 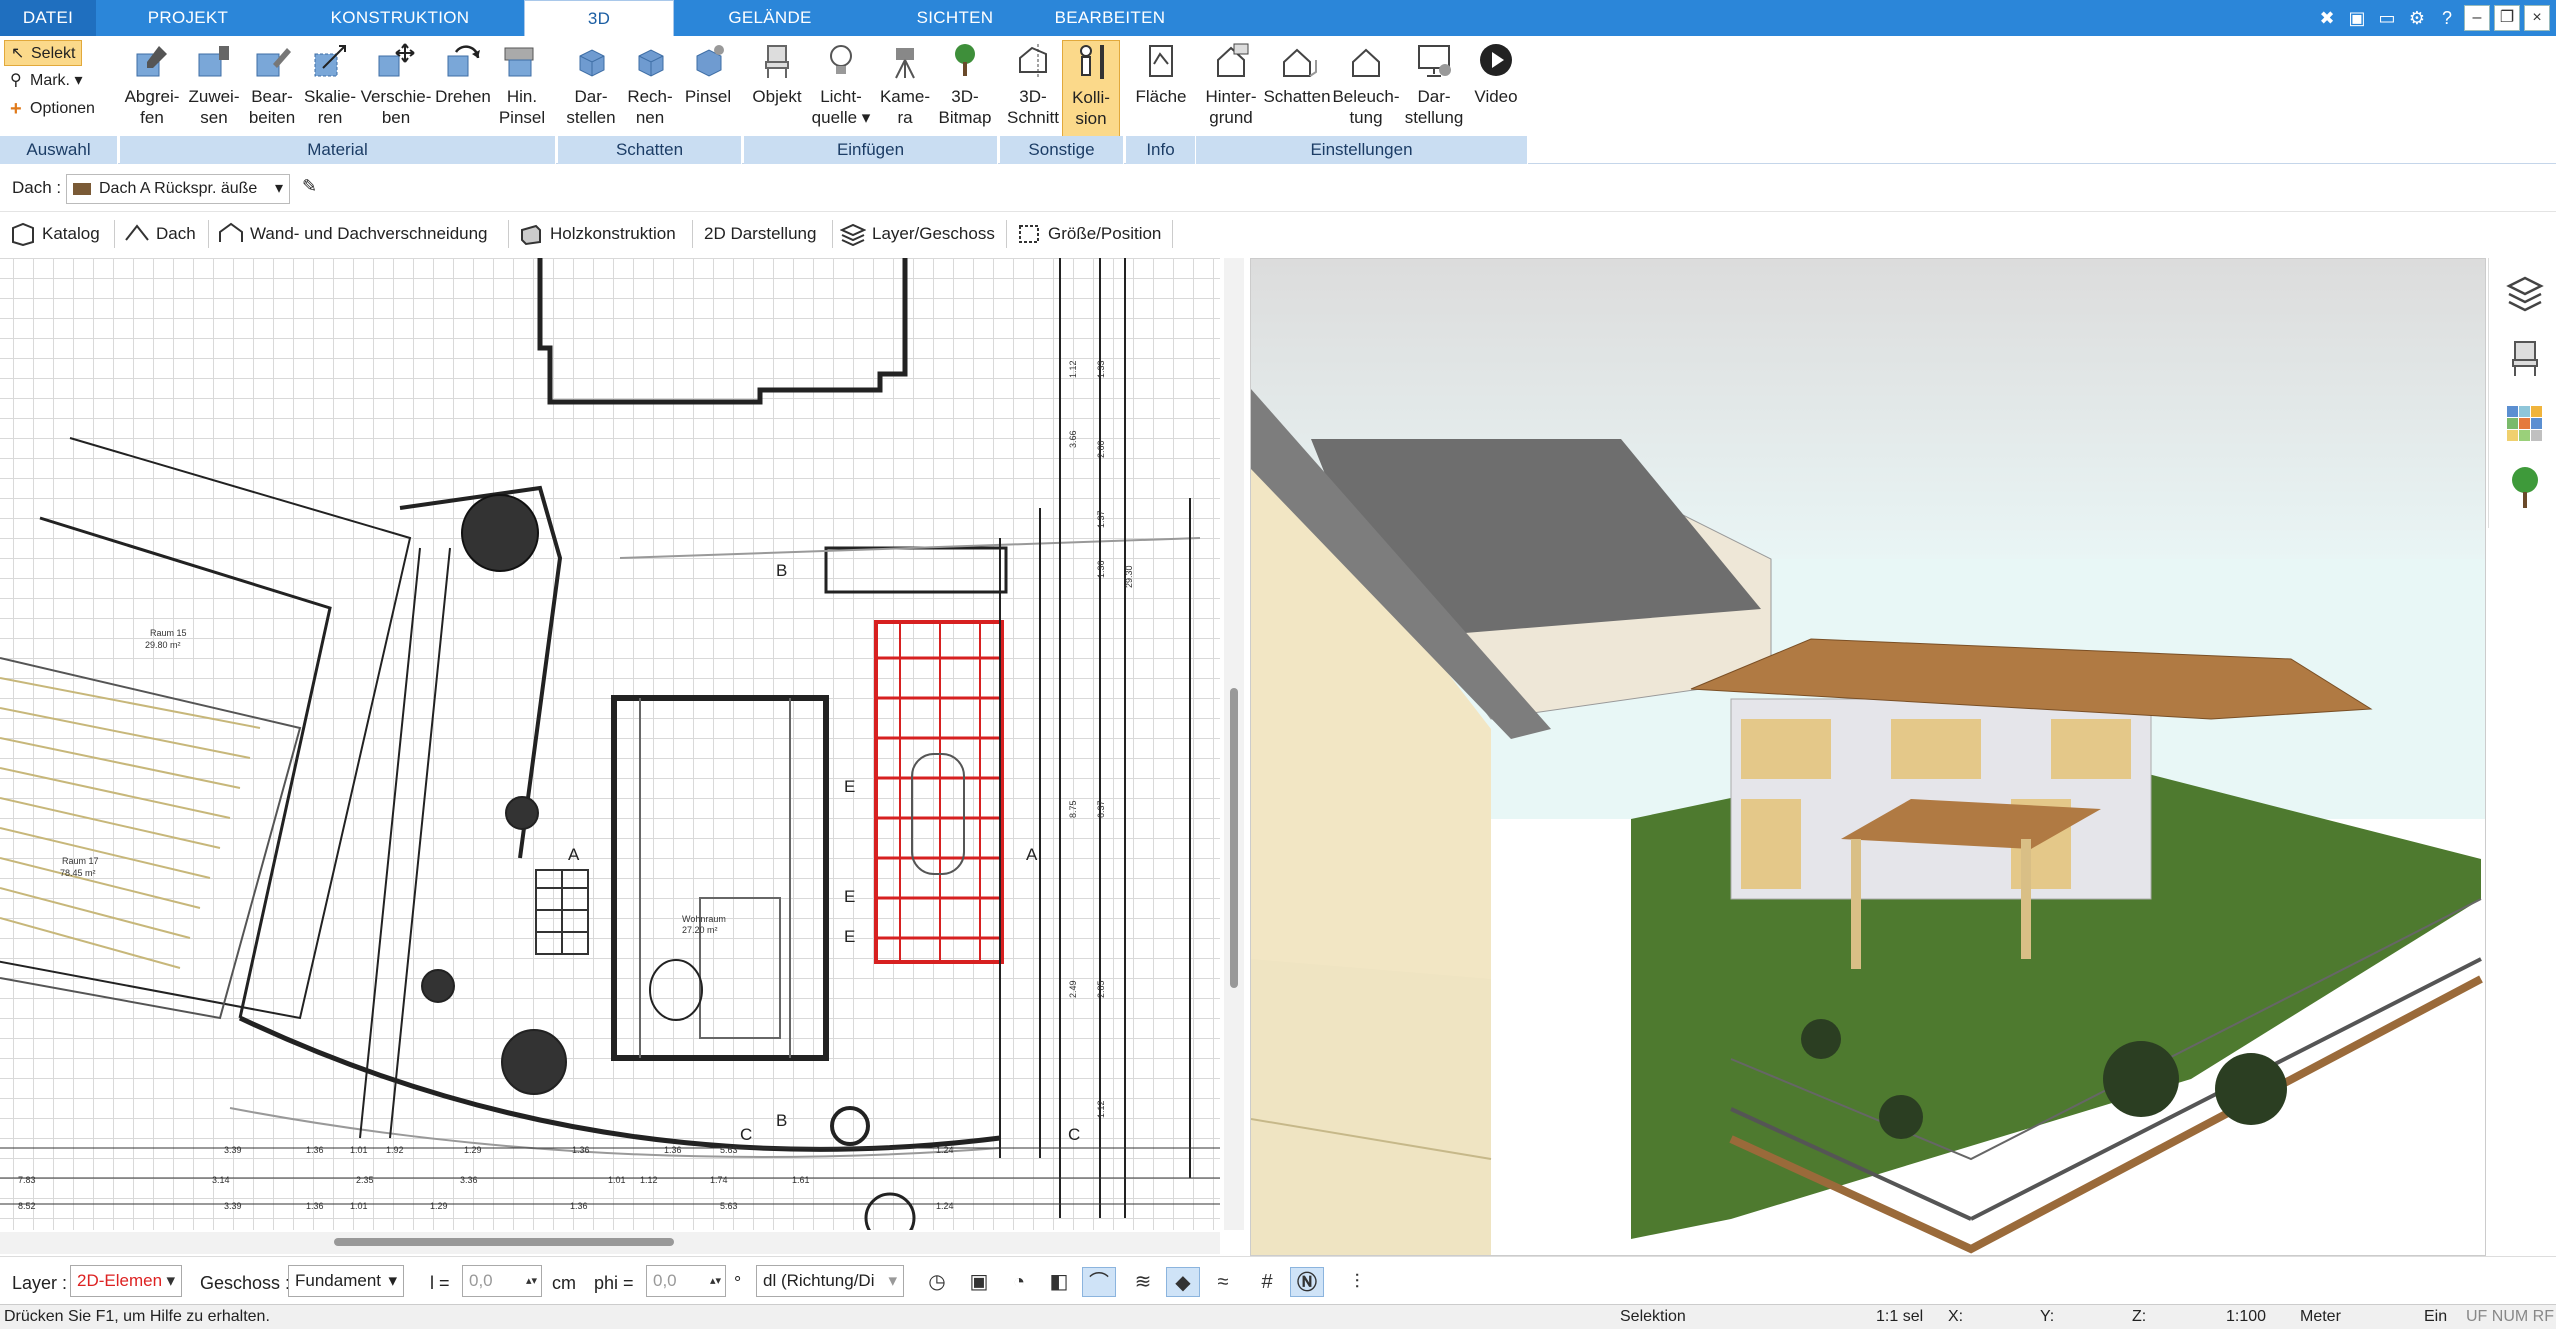 What do you see at coordinates (599, 18) in the screenshot?
I see `tab-3d: 3D` at bounding box center [599, 18].